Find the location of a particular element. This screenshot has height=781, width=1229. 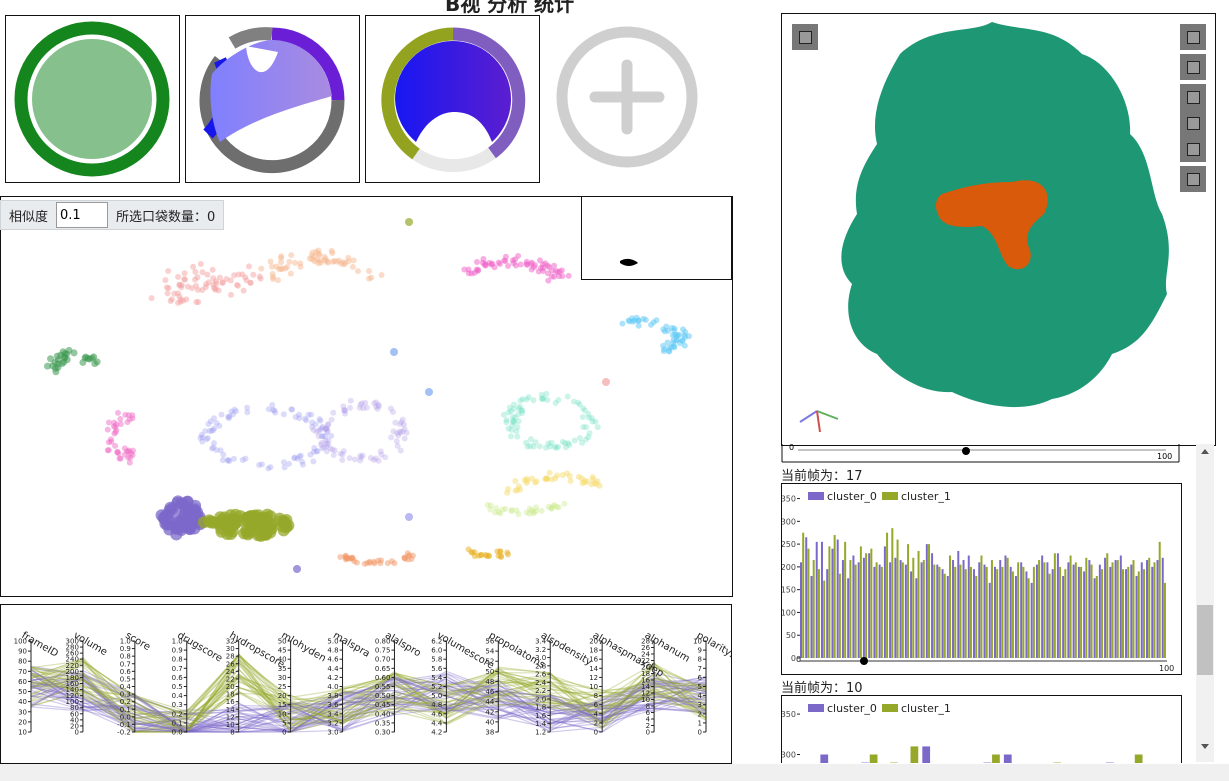

bar-chart-svg: 300 350 cluster_0 cluster_1 is located at coordinates (981, 738).